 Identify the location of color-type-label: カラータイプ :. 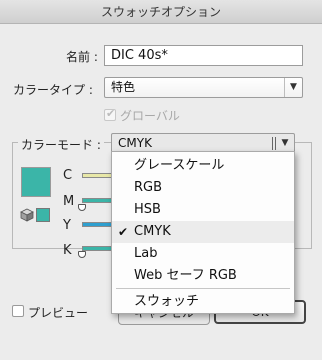
(53, 90).